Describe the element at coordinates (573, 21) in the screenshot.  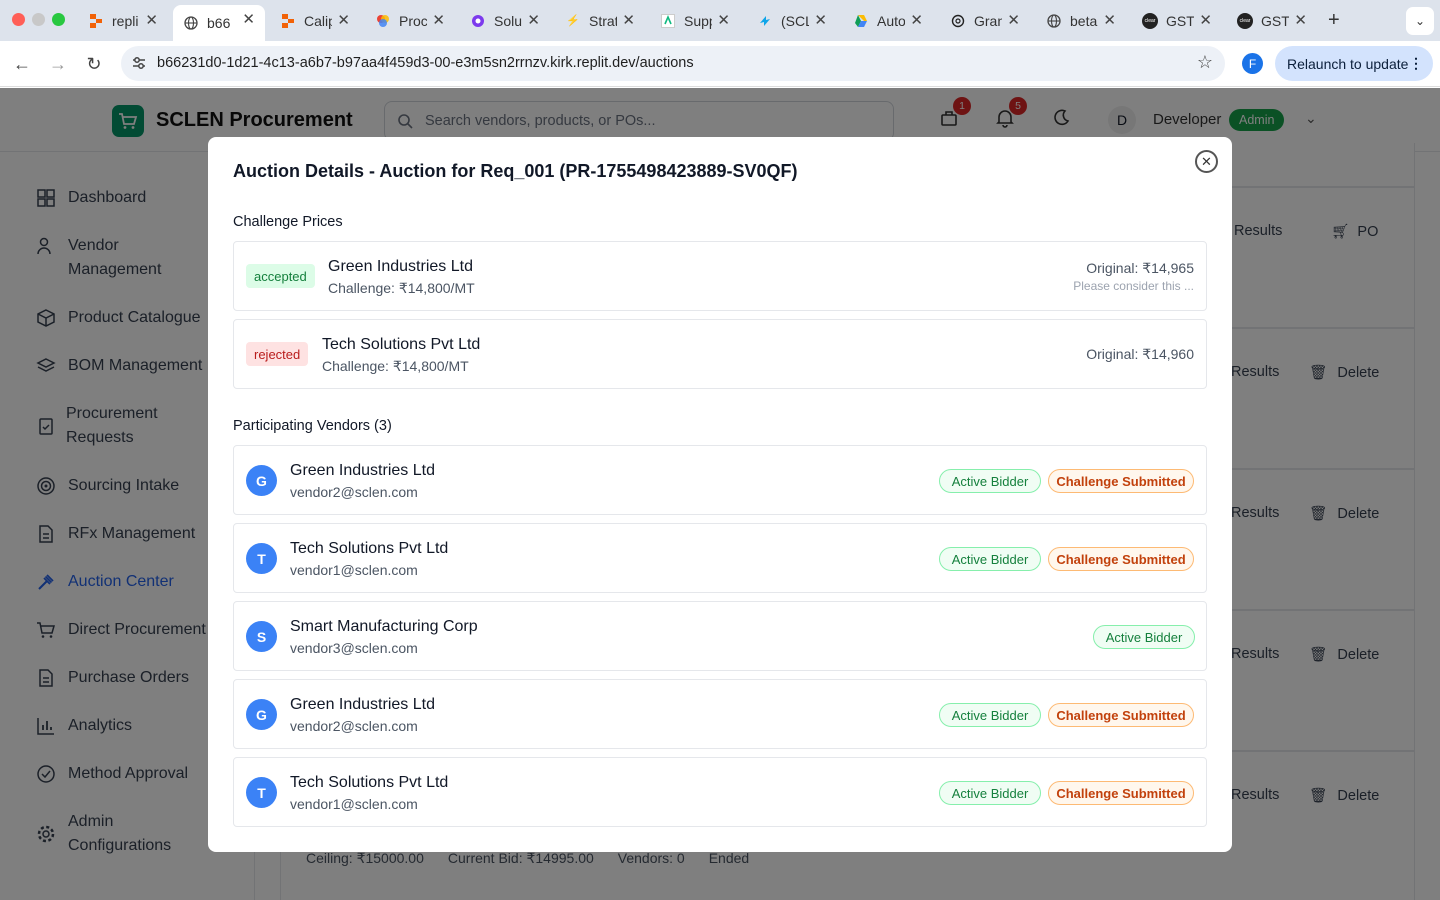
I see `bolt-icon: ⚡` at that location.